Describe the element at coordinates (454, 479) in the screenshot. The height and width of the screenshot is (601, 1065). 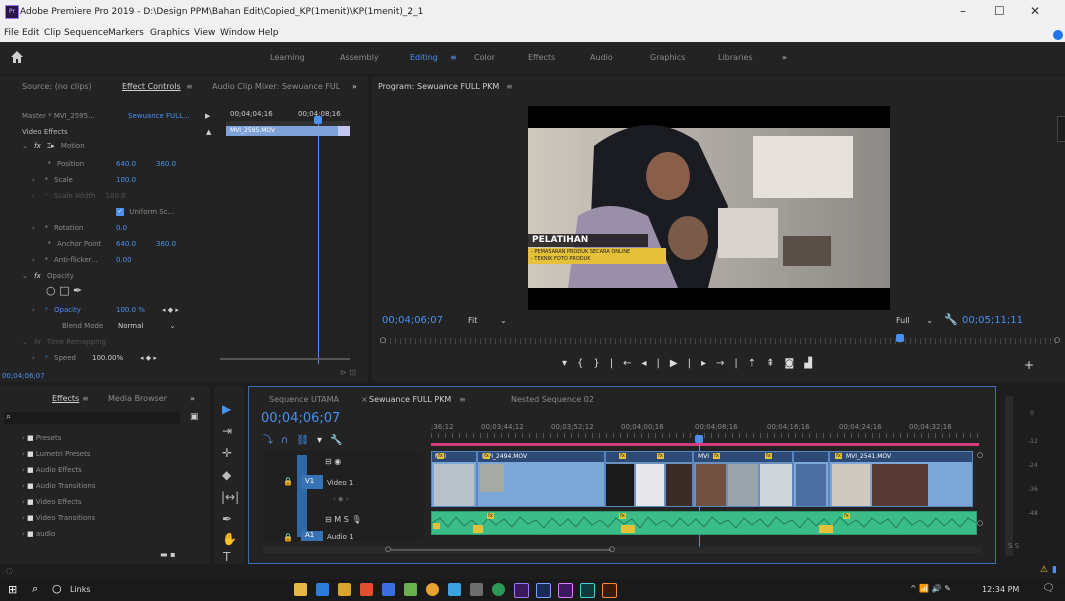
I see `video-clip: MVI` at that location.